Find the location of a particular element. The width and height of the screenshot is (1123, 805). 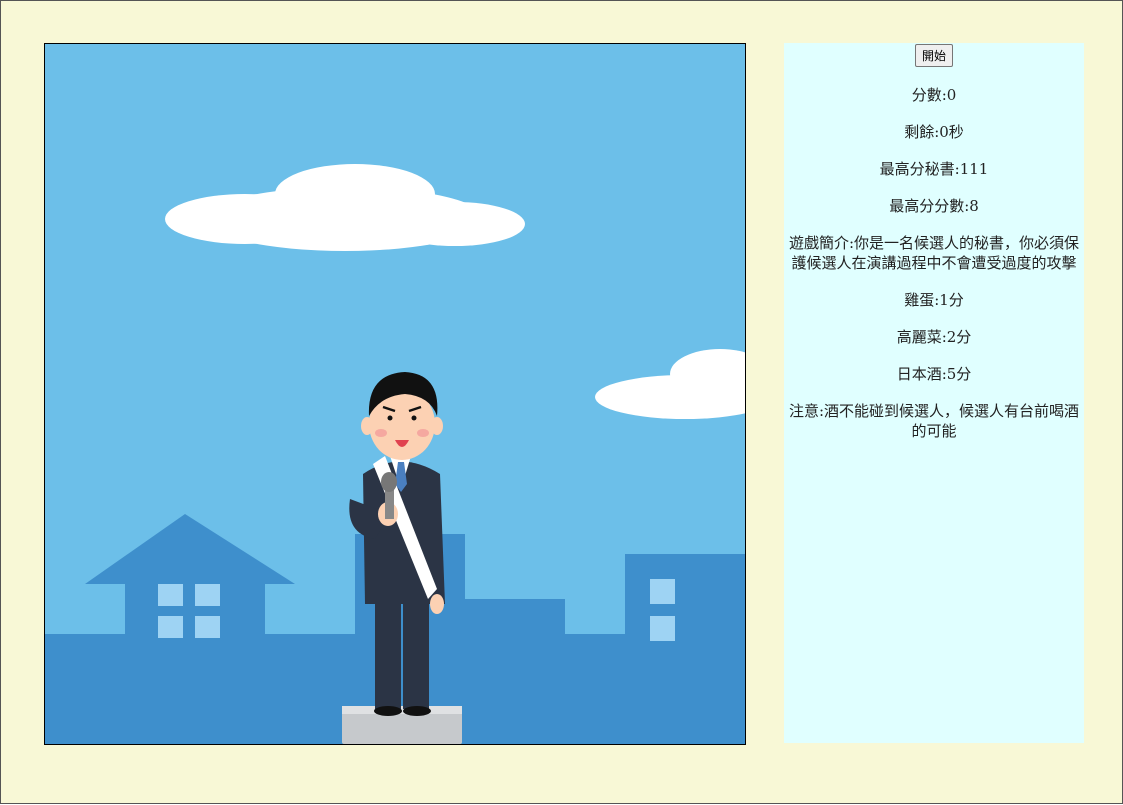

item-egg-points: 雞蛋:1分 is located at coordinates (934, 300).